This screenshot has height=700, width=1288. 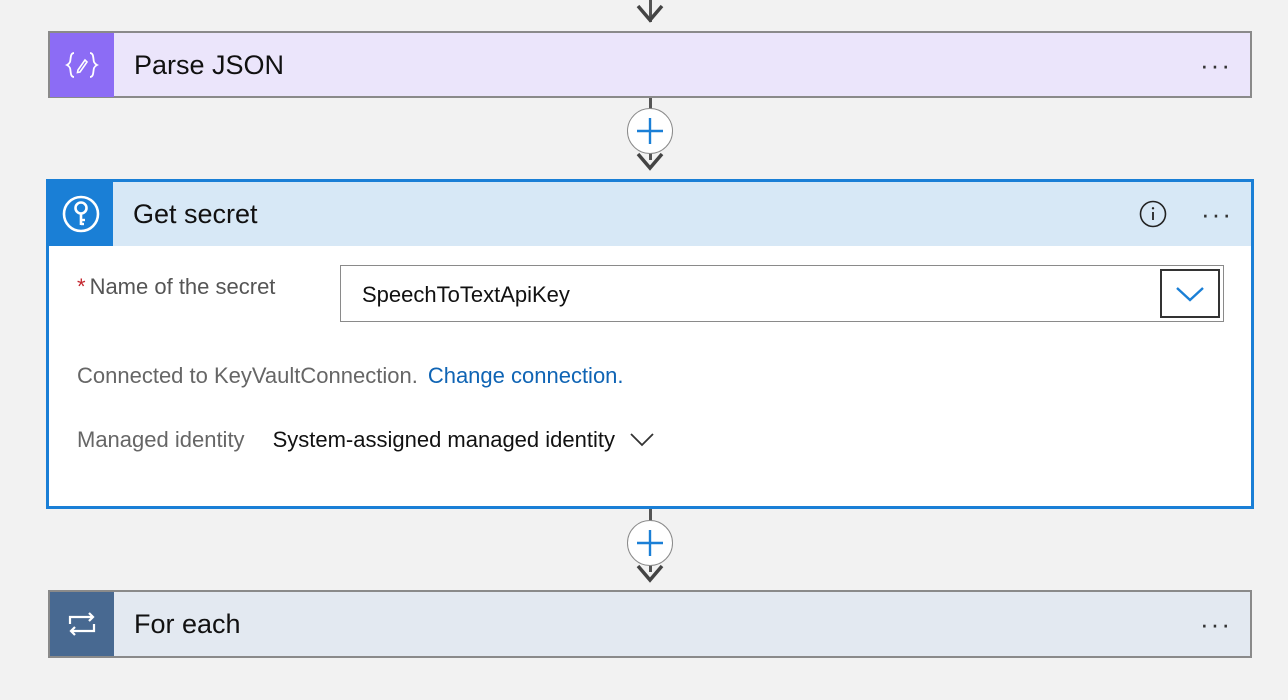 What do you see at coordinates (82, 624) in the screenshot?
I see `loop-icon` at bounding box center [82, 624].